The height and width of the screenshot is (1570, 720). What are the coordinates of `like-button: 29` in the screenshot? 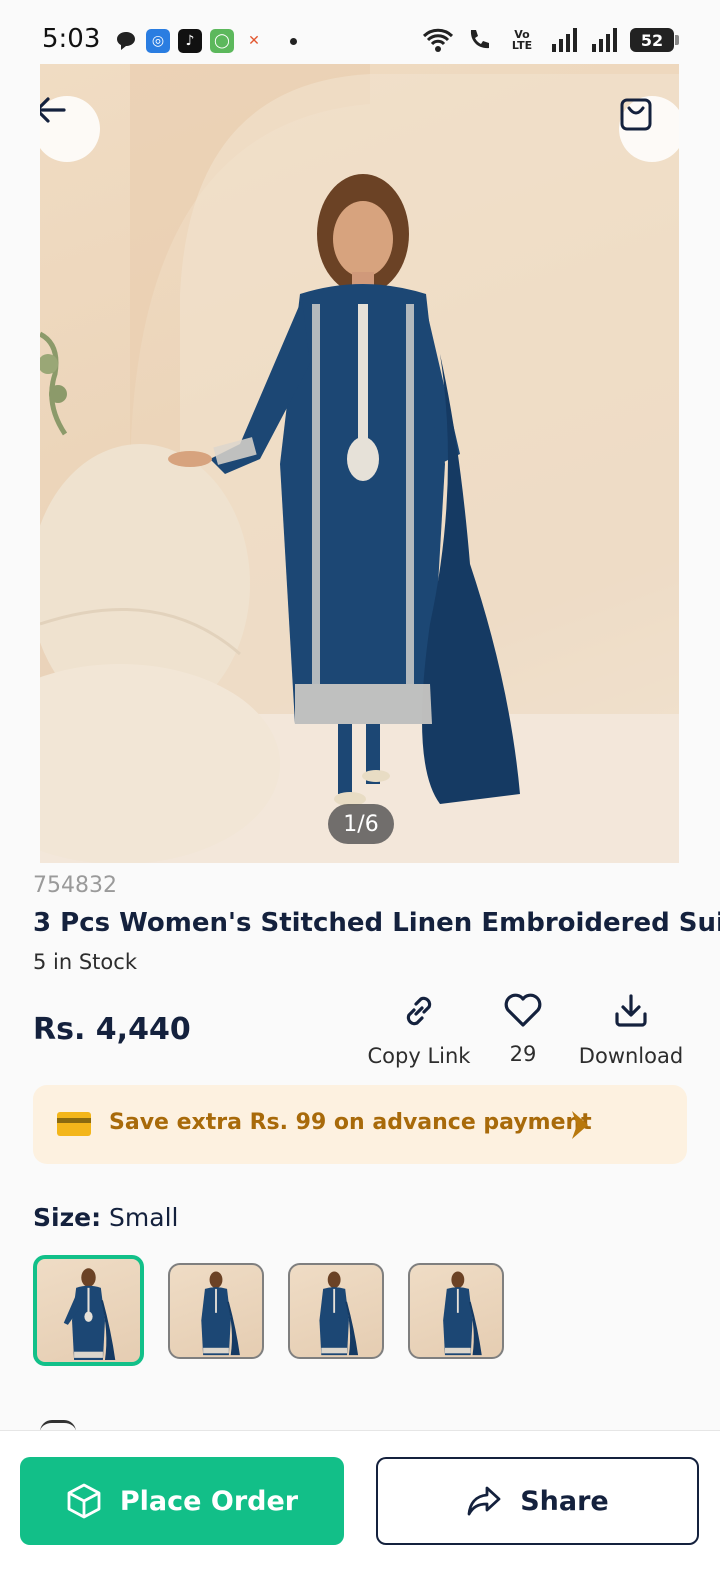 It's located at (523, 1029).